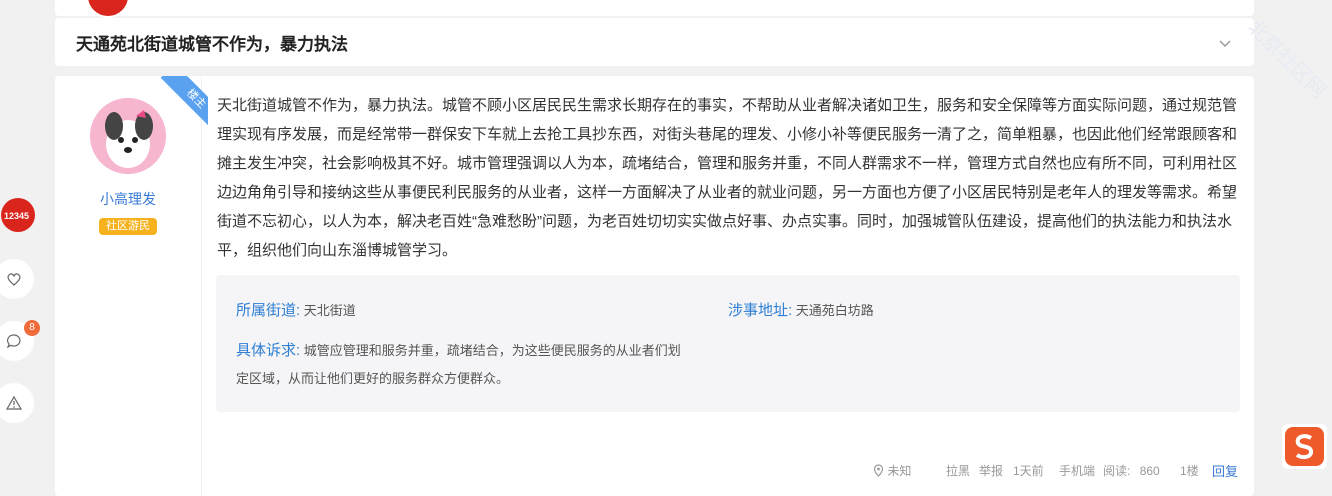 The image size is (1332, 496). I want to click on previous-card, so click(654, 8).